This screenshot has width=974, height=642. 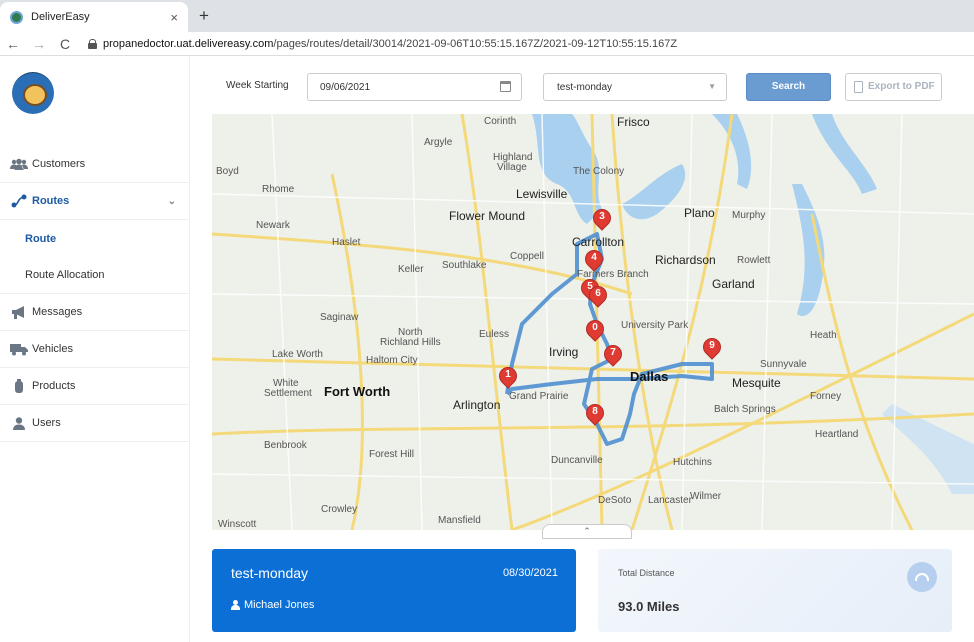 I want to click on map-label-coppell: Coppell, so click(x=527, y=256).